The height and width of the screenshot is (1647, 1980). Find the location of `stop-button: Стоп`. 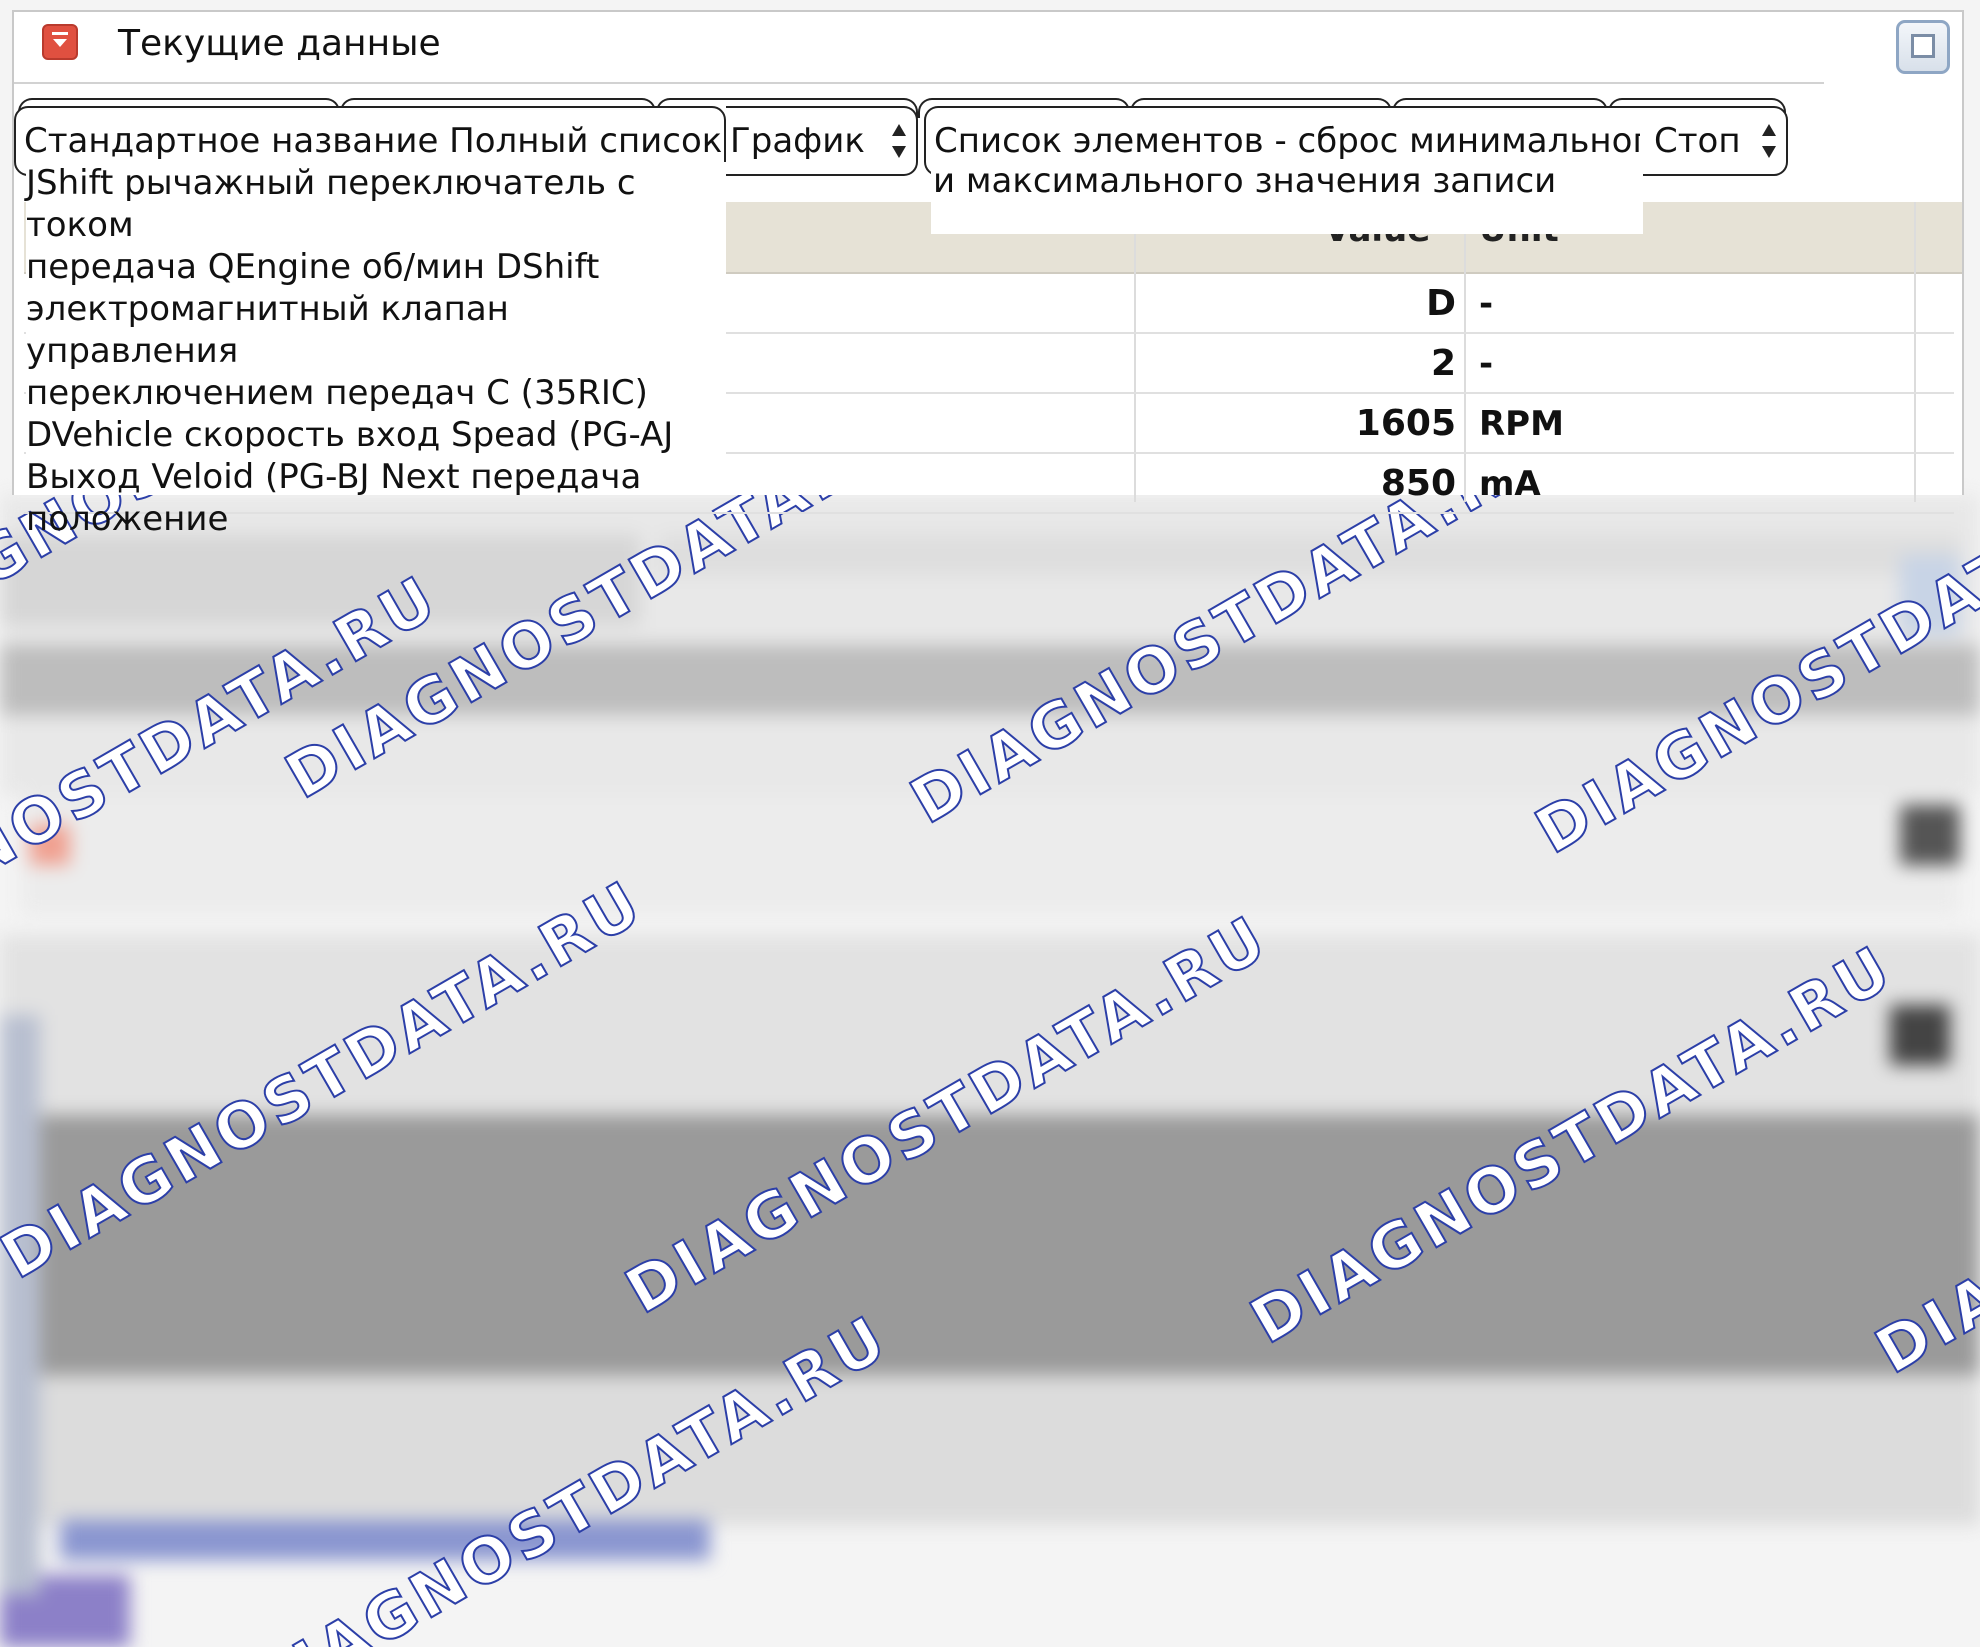

stop-button: Стоп is located at coordinates (1714, 141).